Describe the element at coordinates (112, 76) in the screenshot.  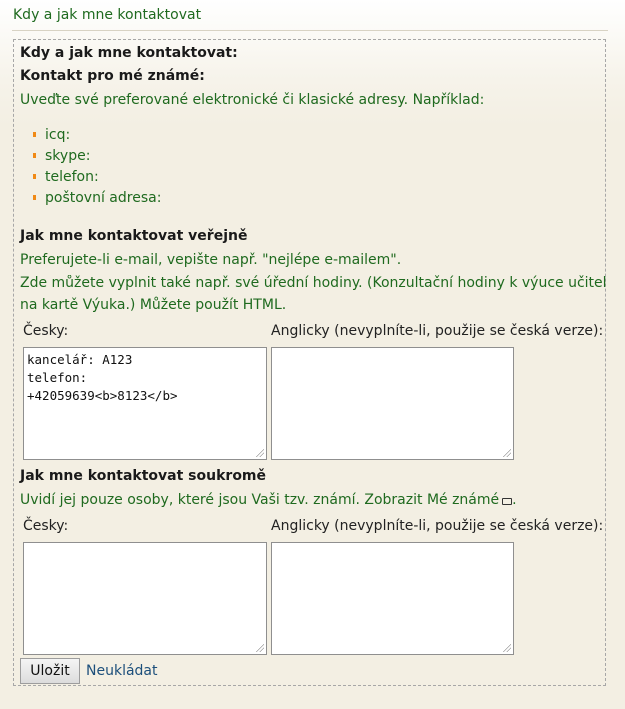
I see `friends-heading: Kontakt pro mé známé:` at that location.